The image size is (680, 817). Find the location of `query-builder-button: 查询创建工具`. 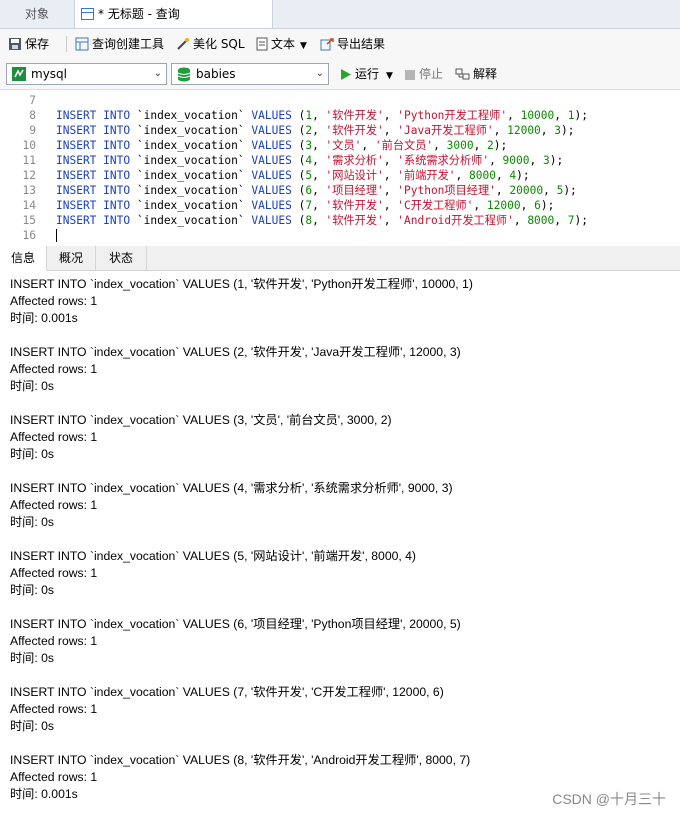

query-builder-button: 查询创建工具 is located at coordinates (119, 44).